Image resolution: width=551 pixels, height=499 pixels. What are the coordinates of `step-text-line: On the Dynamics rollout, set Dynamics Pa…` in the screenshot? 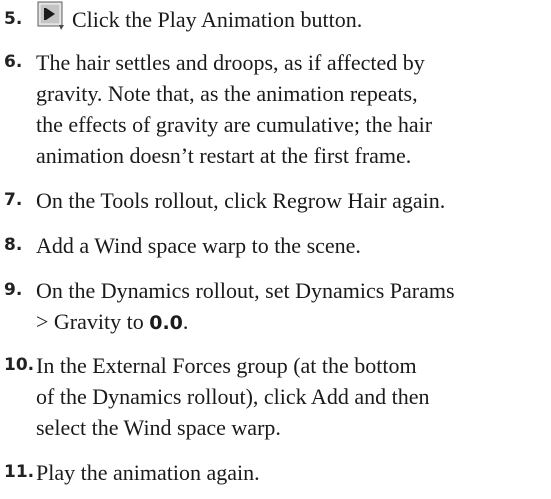 It's located at (245, 290).